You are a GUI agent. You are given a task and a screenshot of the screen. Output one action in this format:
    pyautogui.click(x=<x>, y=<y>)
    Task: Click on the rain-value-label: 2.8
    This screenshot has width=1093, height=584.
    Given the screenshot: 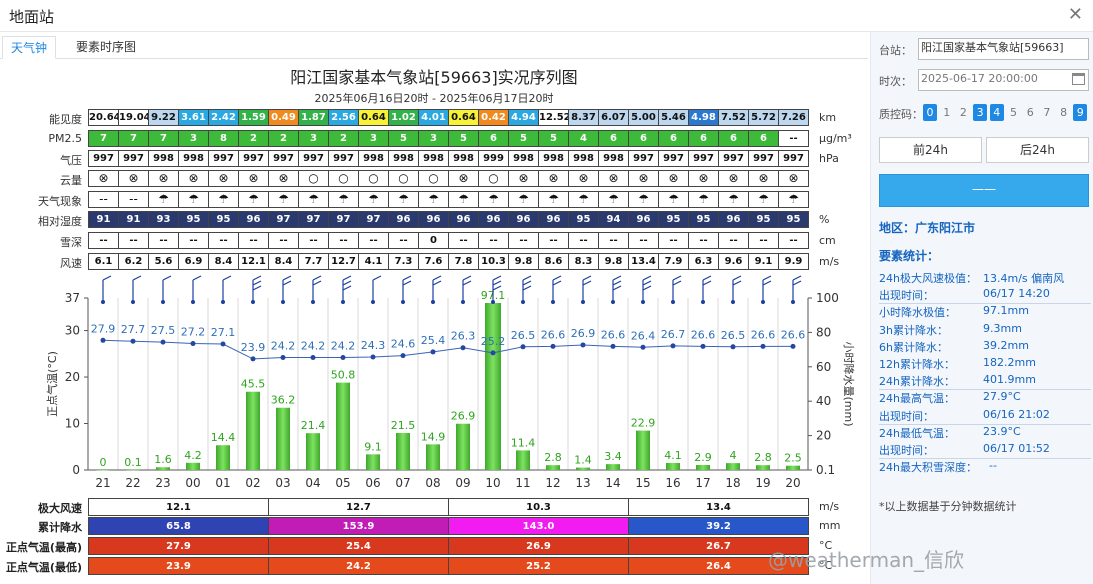 What is the action you would take?
    pyautogui.click(x=763, y=457)
    